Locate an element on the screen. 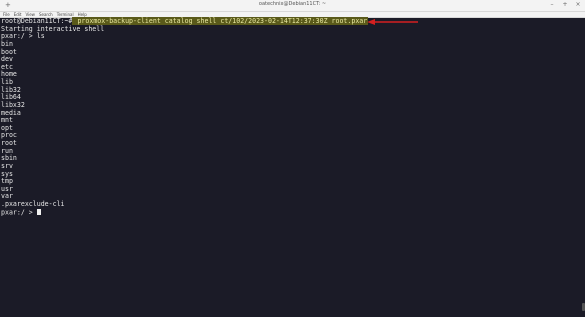  output-line: Starting interactive shell is located at coordinates (53, 28).